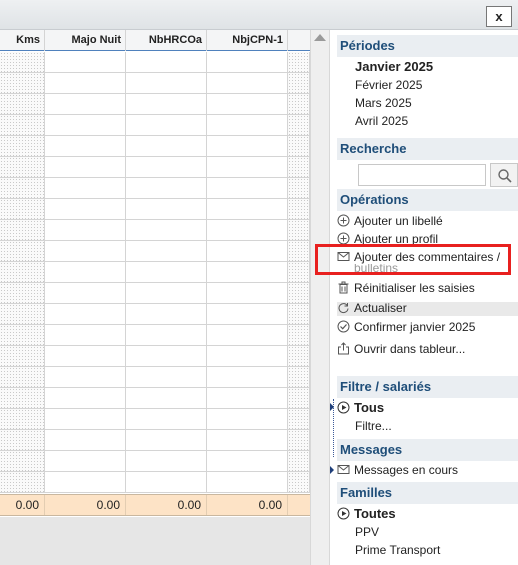  Describe the element at coordinates (381, 121) in the screenshot. I see `periode-item: Avril 2025` at that location.